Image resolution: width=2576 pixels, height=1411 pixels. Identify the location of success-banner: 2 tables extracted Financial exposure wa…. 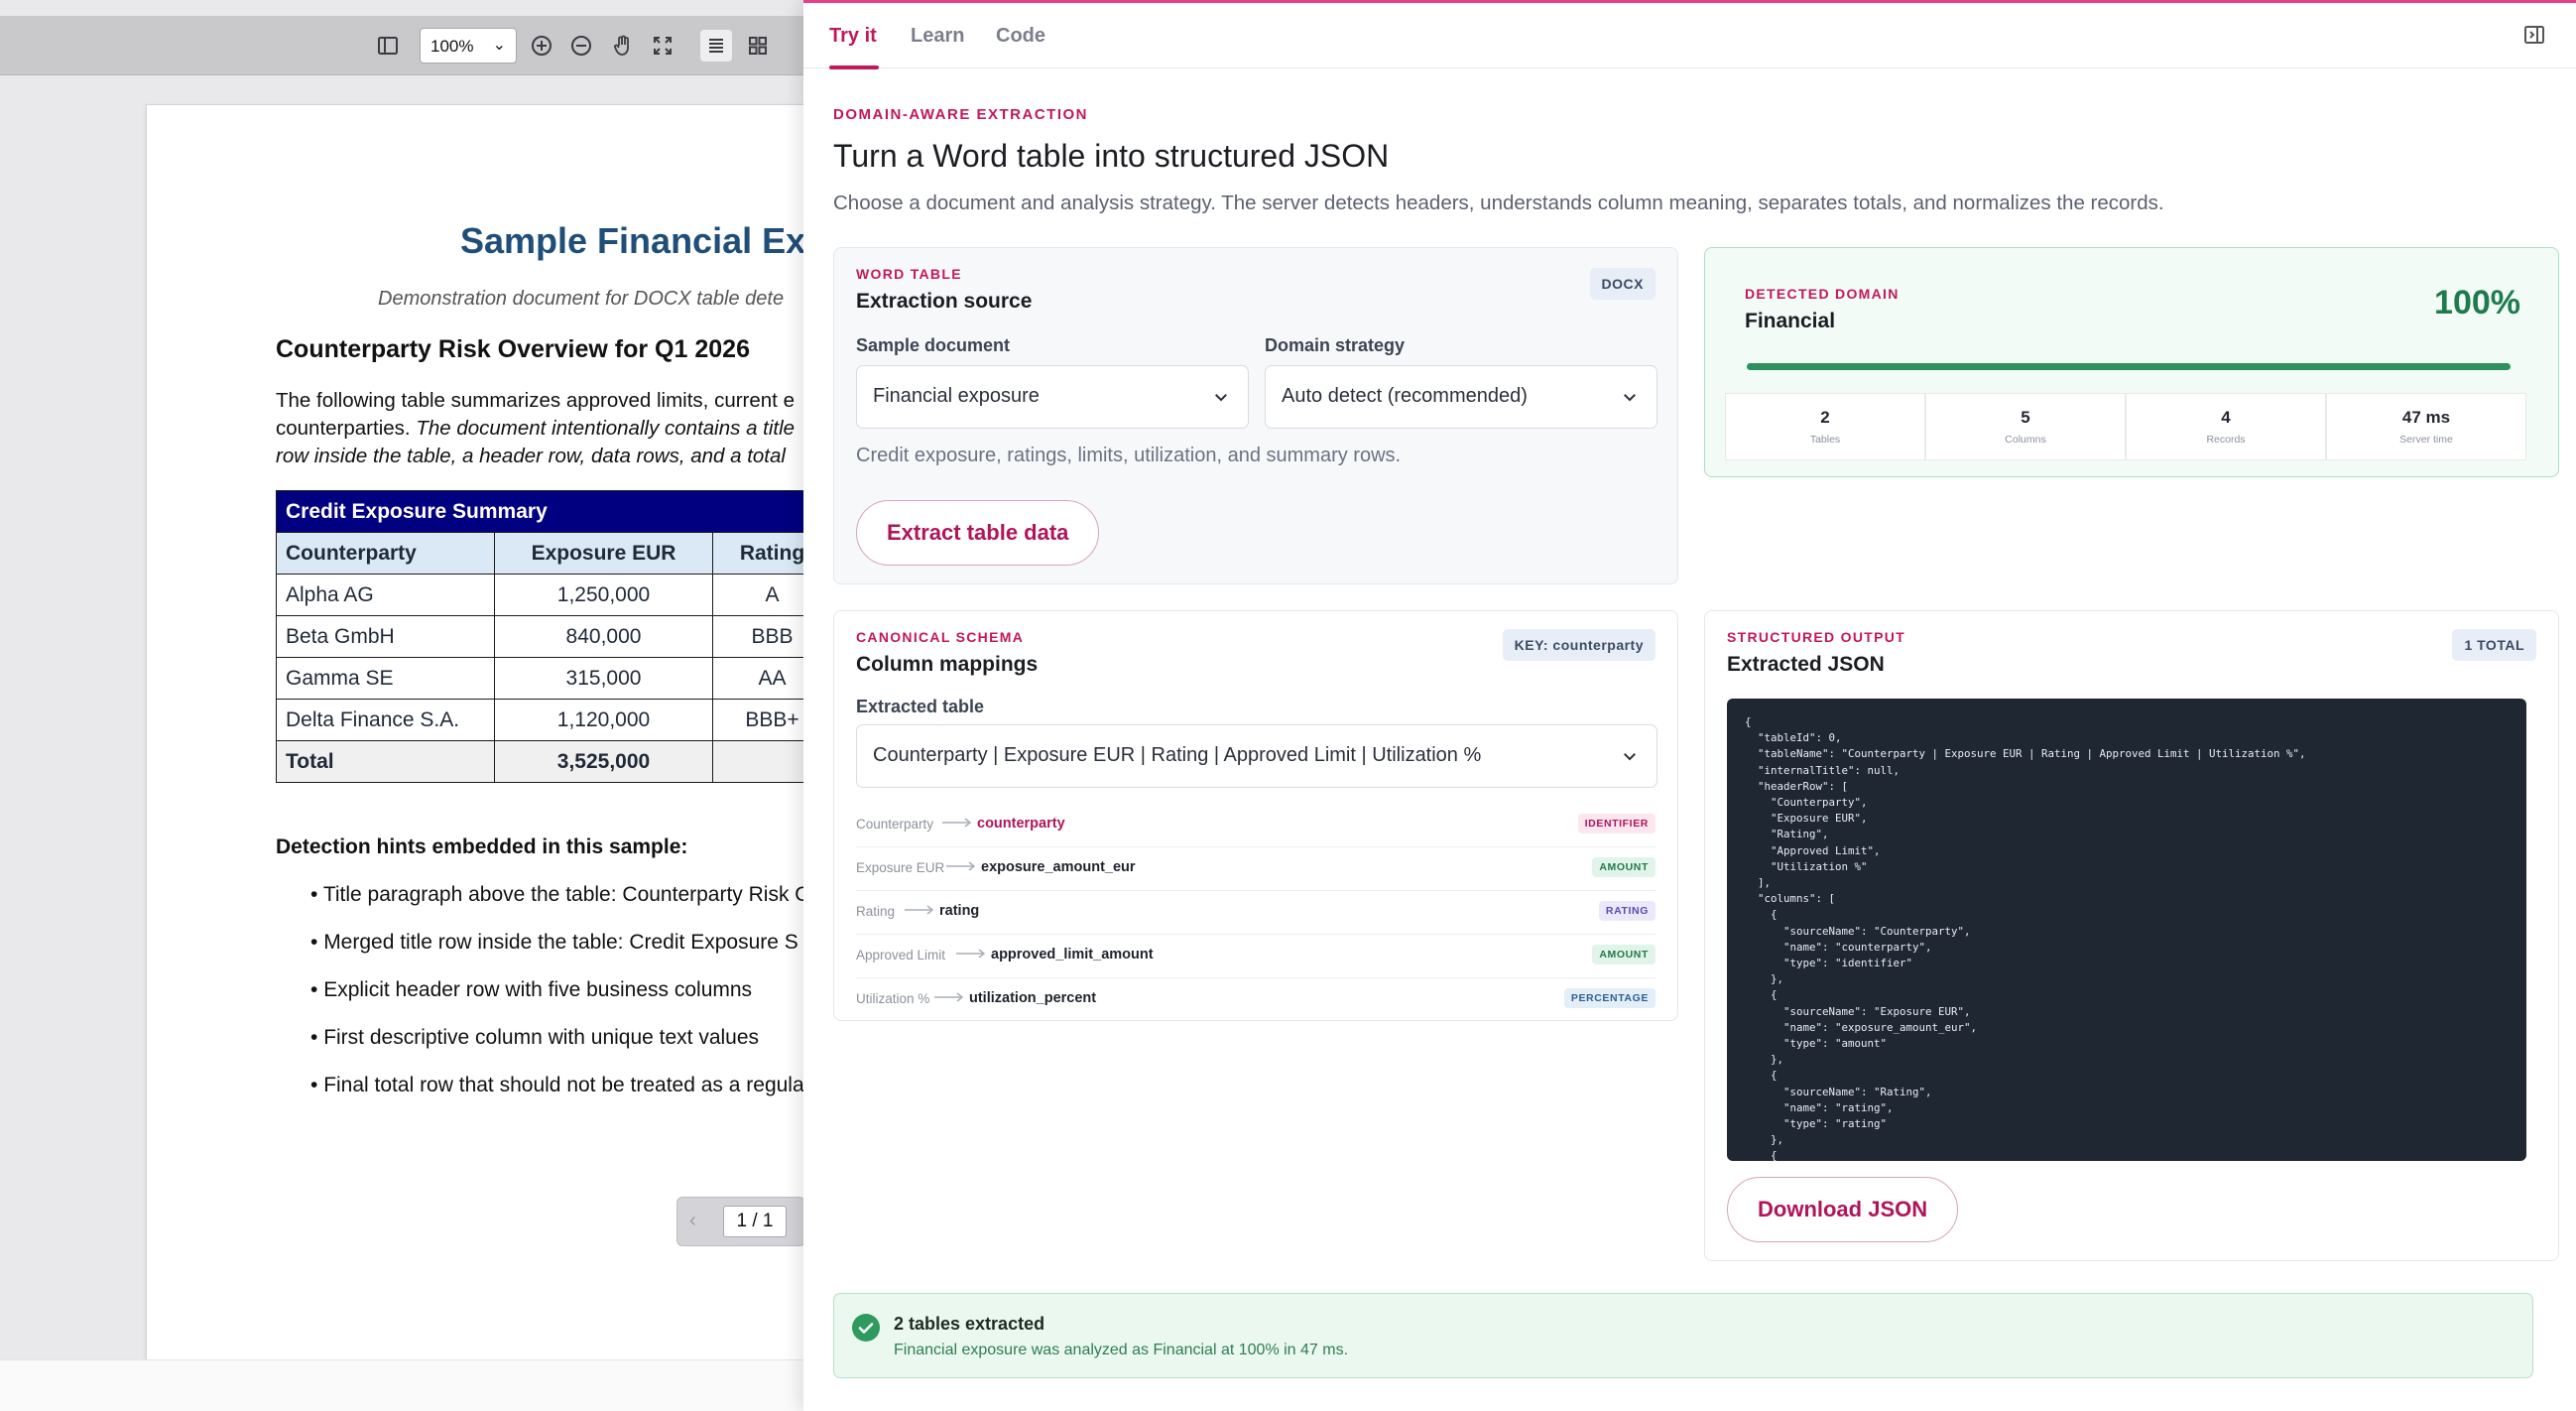
(1683, 1335).